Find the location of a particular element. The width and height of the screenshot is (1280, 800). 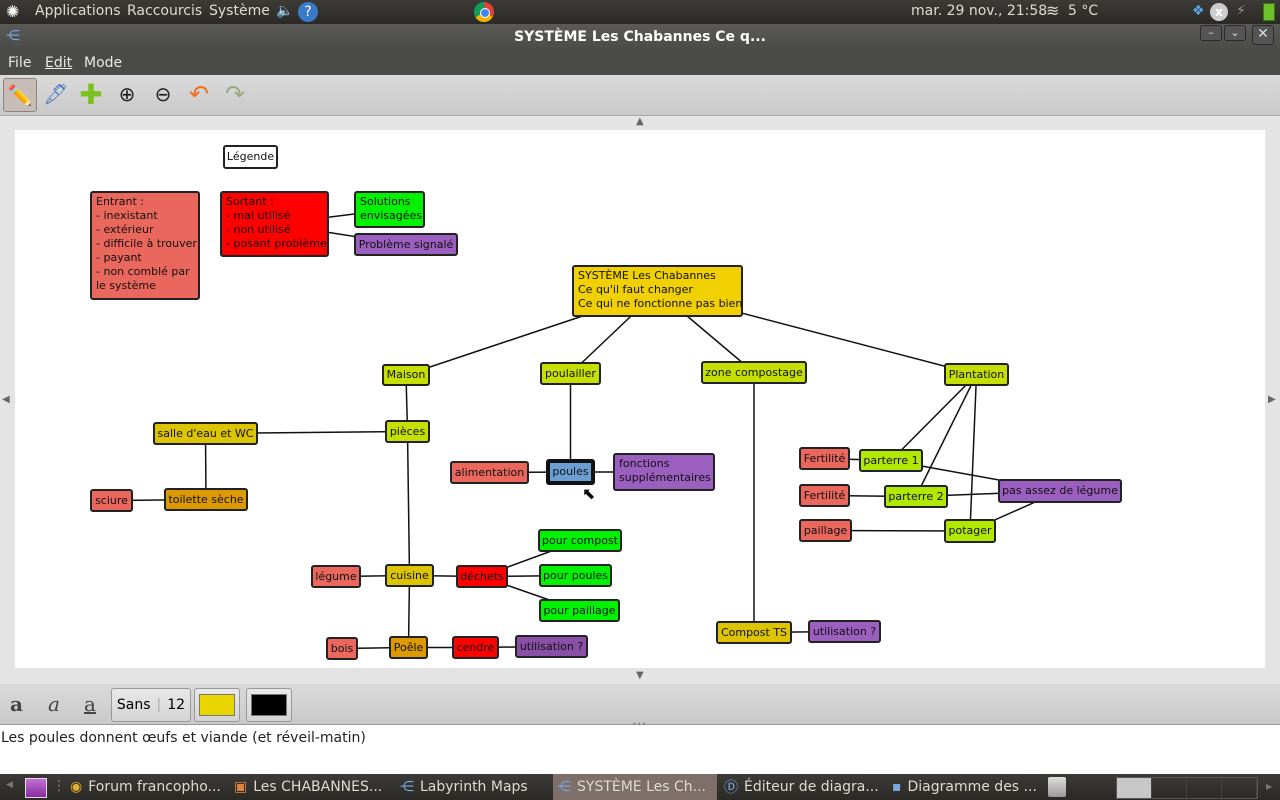

workspace-switcher is located at coordinates (1187, 788).